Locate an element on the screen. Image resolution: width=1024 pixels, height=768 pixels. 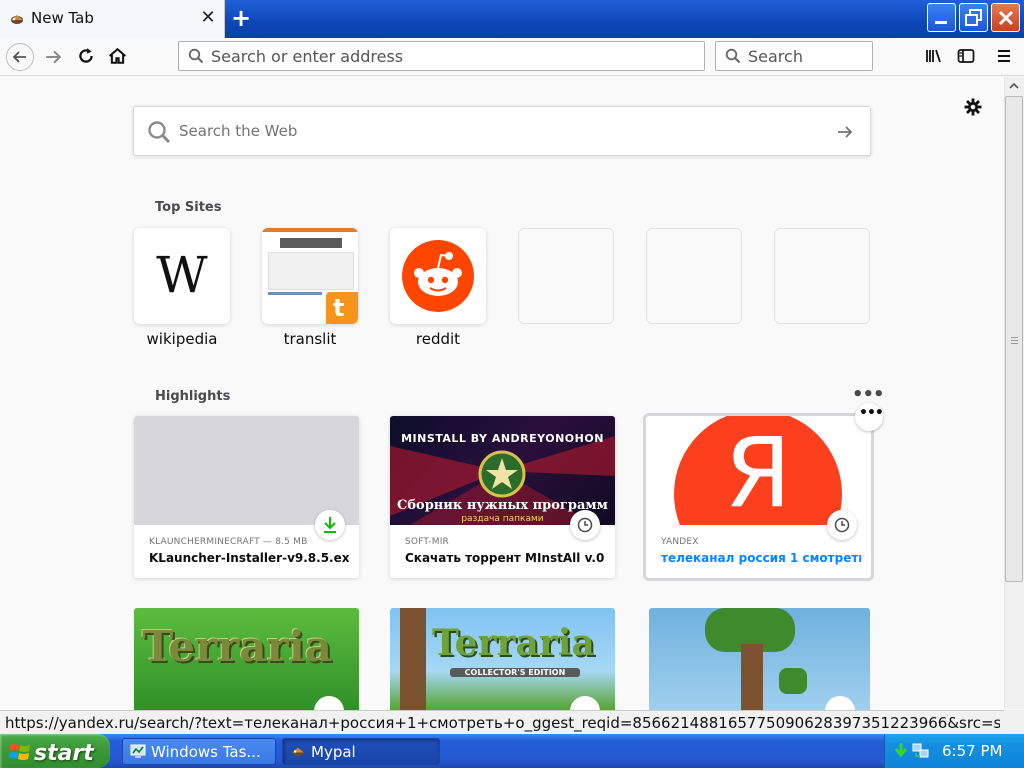
hamburger-menu-icon is located at coordinates (1004, 56).